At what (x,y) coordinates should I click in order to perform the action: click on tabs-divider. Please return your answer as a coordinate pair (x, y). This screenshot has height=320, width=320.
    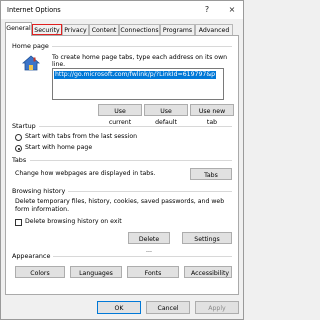
    Looking at the image, I should click on (131, 160).